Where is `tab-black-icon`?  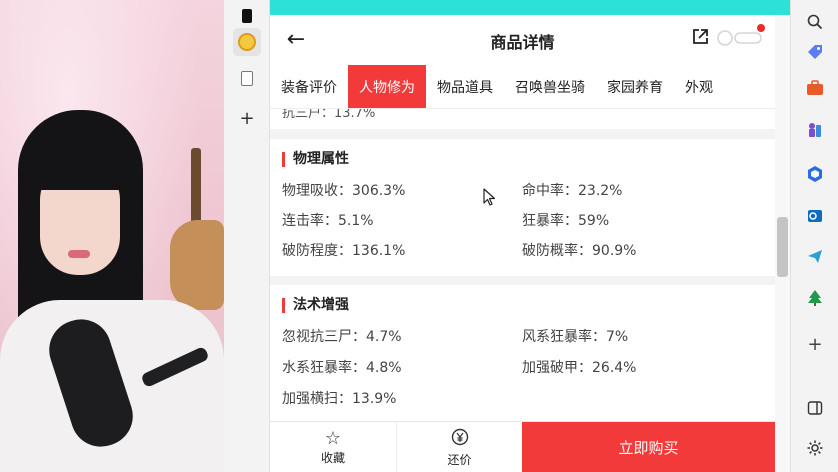 tab-black-icon is located at coordinates (247, 16).